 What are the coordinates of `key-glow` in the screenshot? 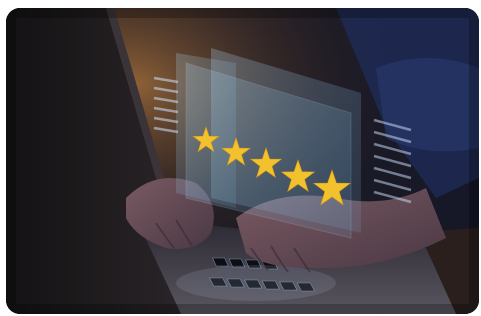 It's located at (256, 283).